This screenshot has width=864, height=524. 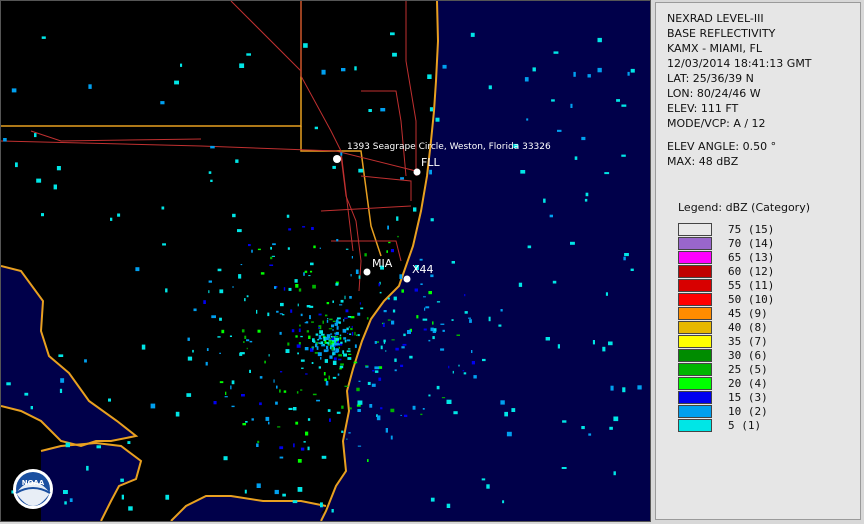 I want to click on legend-row: 60 (12), so click(x=753, y=272).